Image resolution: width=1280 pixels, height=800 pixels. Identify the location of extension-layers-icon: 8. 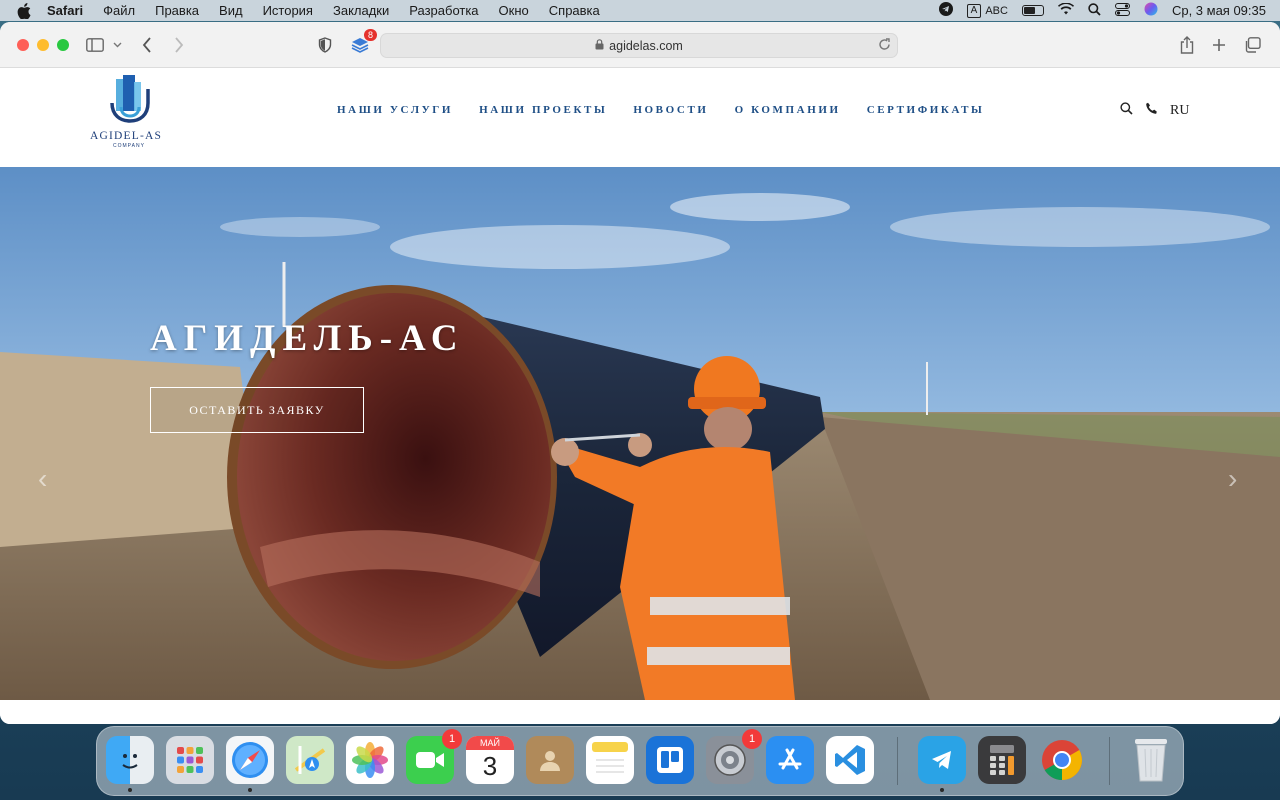
(363, 42).